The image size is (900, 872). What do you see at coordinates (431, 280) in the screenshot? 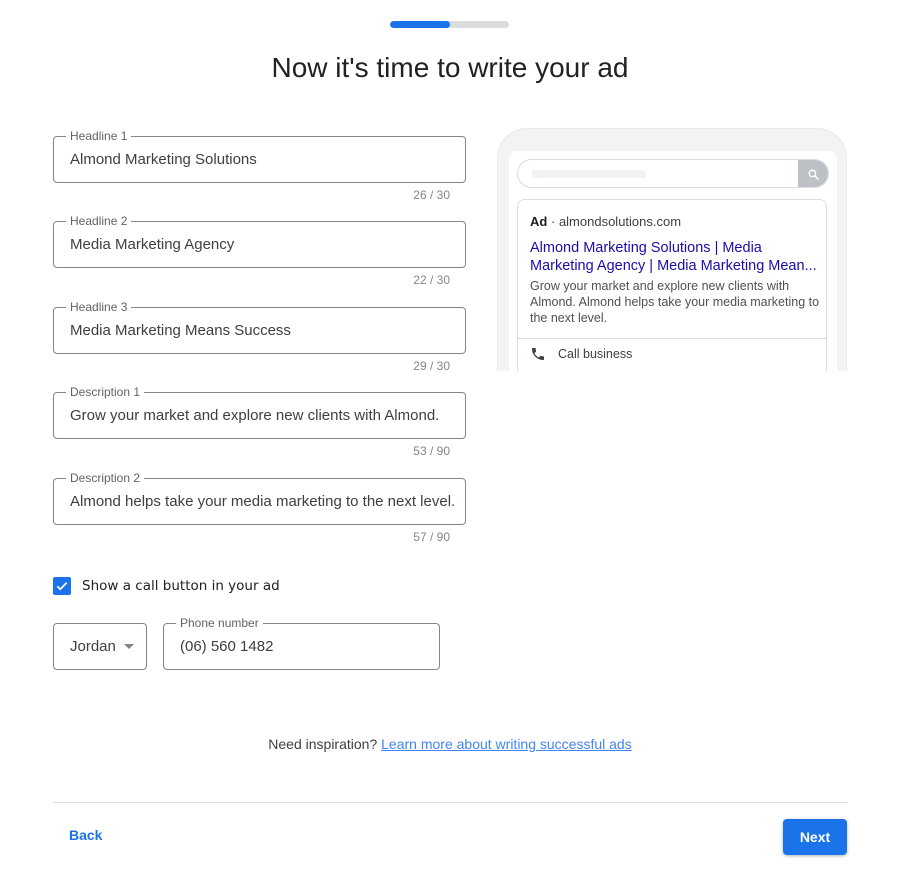
I see `headline-2-counter: 22 / 30` at bounding box center [431, 280].